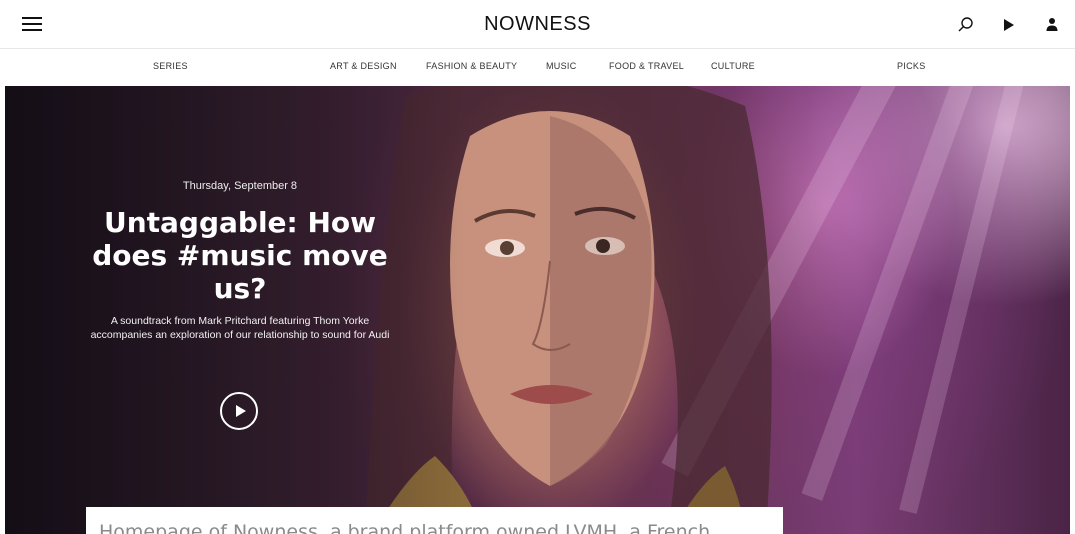 The width and height of the screenshot is (1075, 534). Describe the element at coordinates (561, 66) in the screenshot. I see `nav-item-music: MUSIC` at that location.